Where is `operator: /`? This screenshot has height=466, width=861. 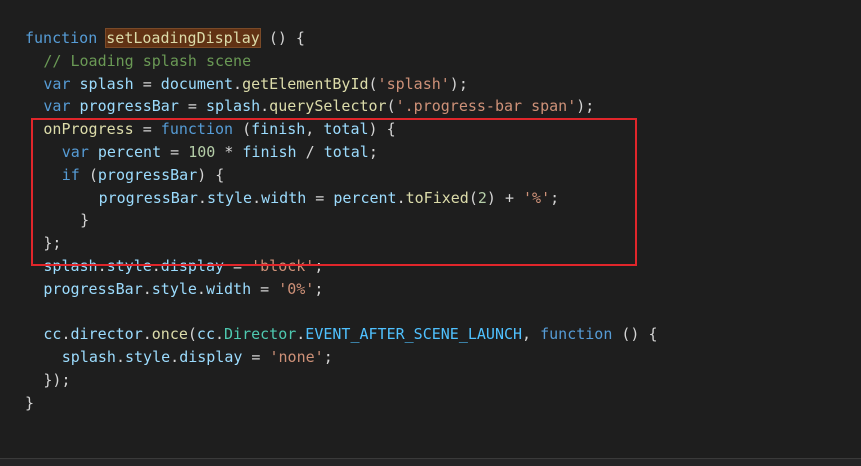 operator: / is located at coordinates (310, 151).